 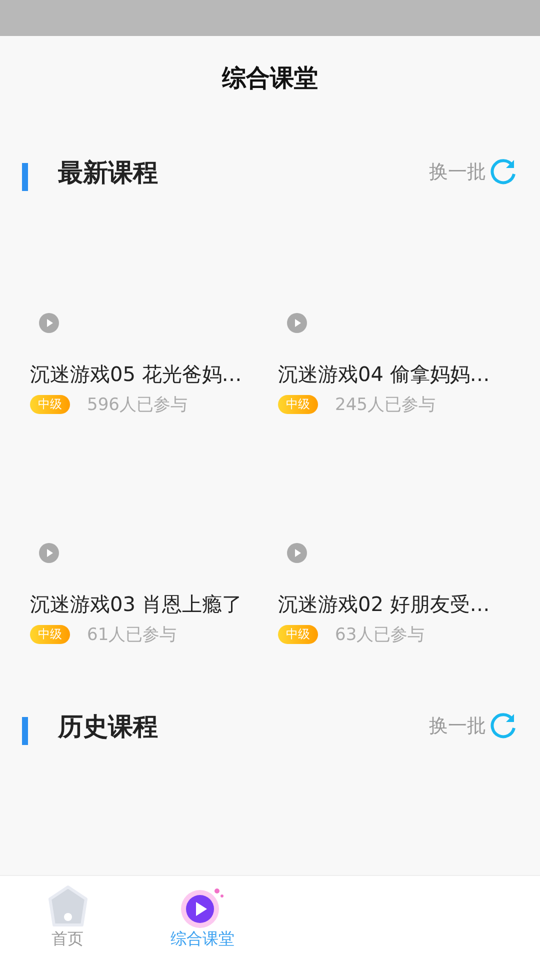 I want to click on home-icon, so click(x=68, y=907).